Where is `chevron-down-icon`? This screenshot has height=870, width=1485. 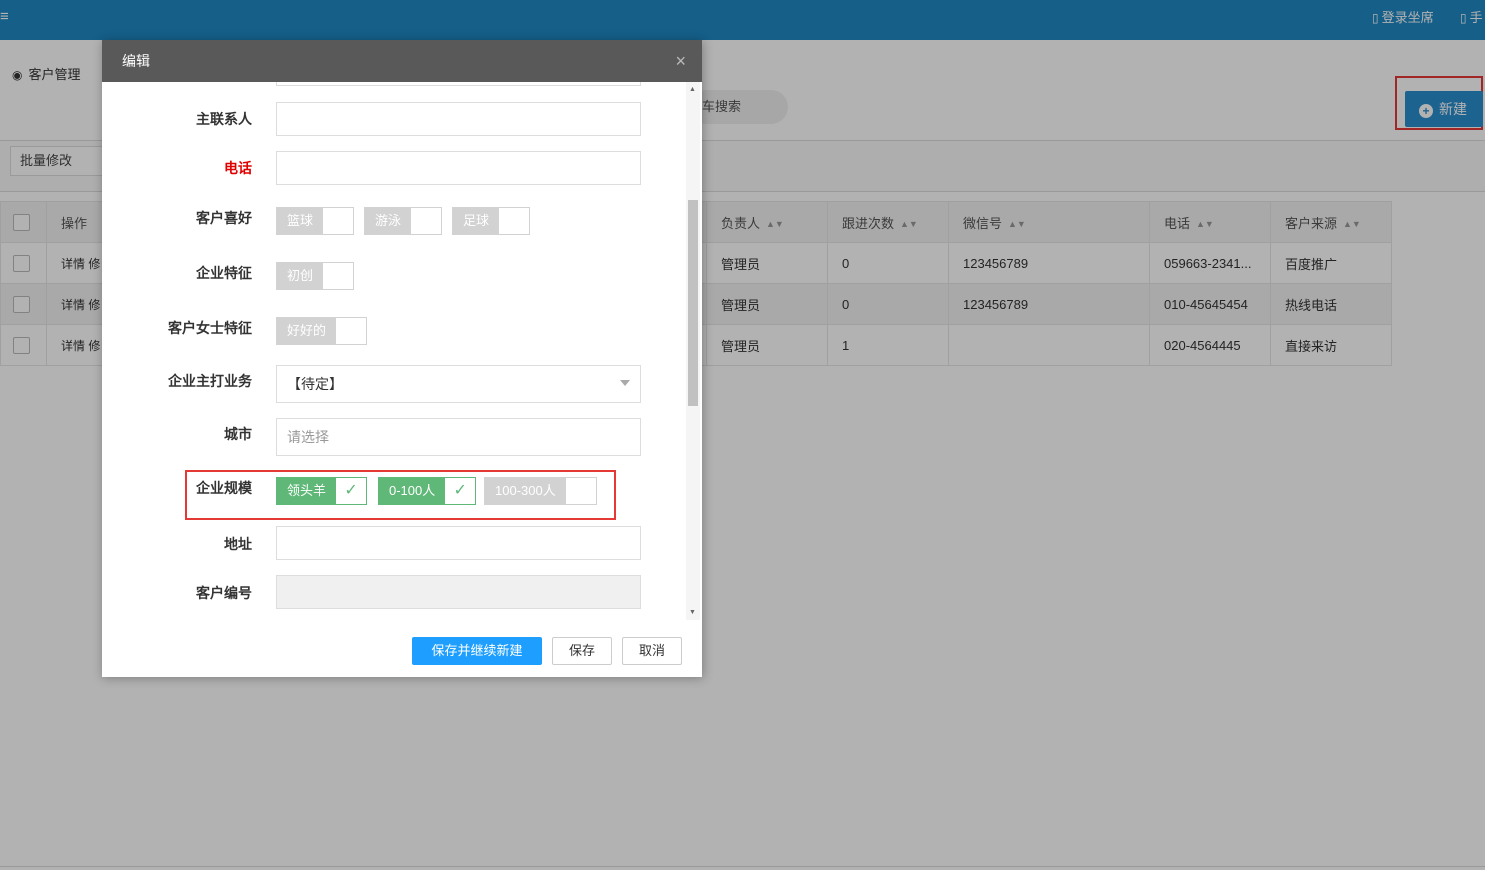 chevron-down-icon is located at coordinates (625, 383).